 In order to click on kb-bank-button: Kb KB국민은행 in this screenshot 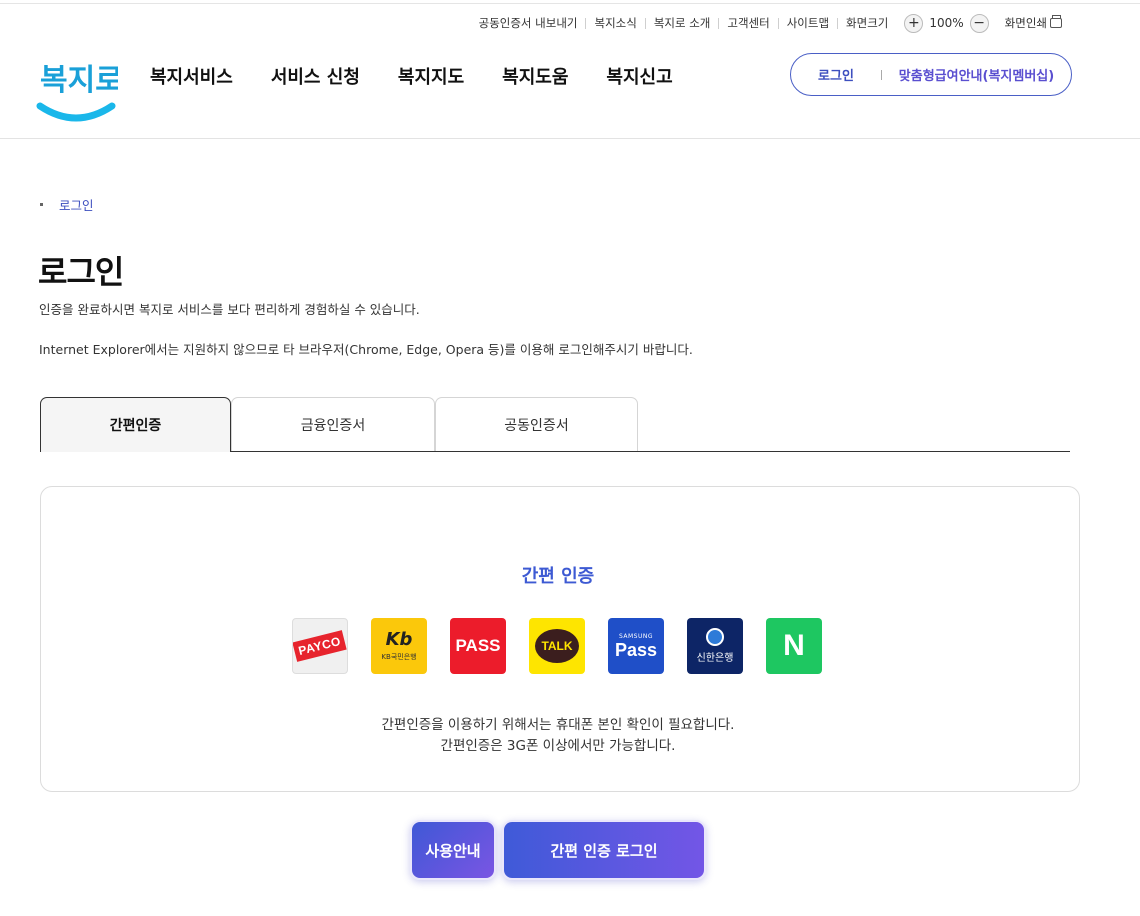, I will do `click(399, 646)`.